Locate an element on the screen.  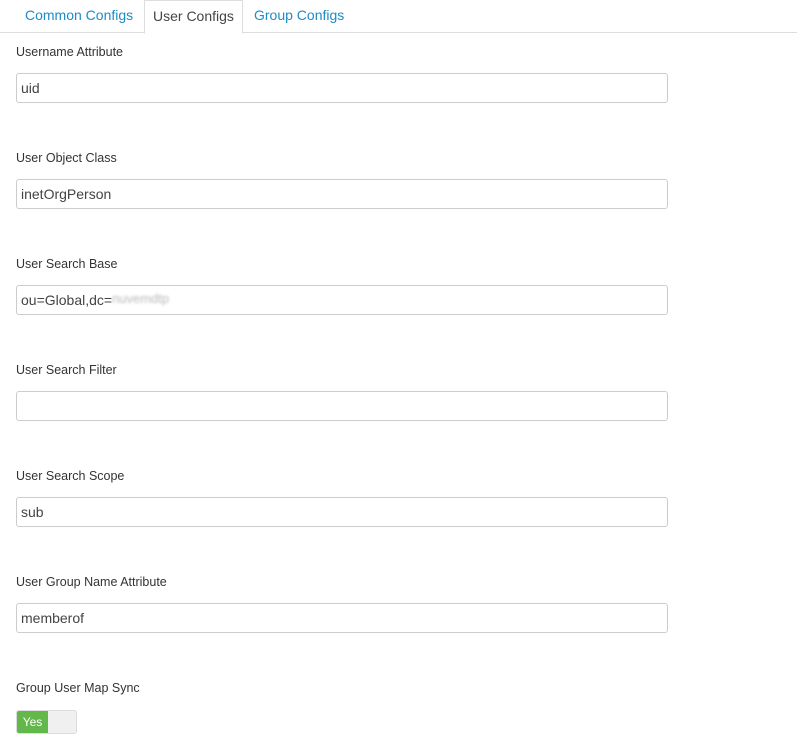
group-user-map-sync-toggle: Yes is located at coordinates (46, 722).